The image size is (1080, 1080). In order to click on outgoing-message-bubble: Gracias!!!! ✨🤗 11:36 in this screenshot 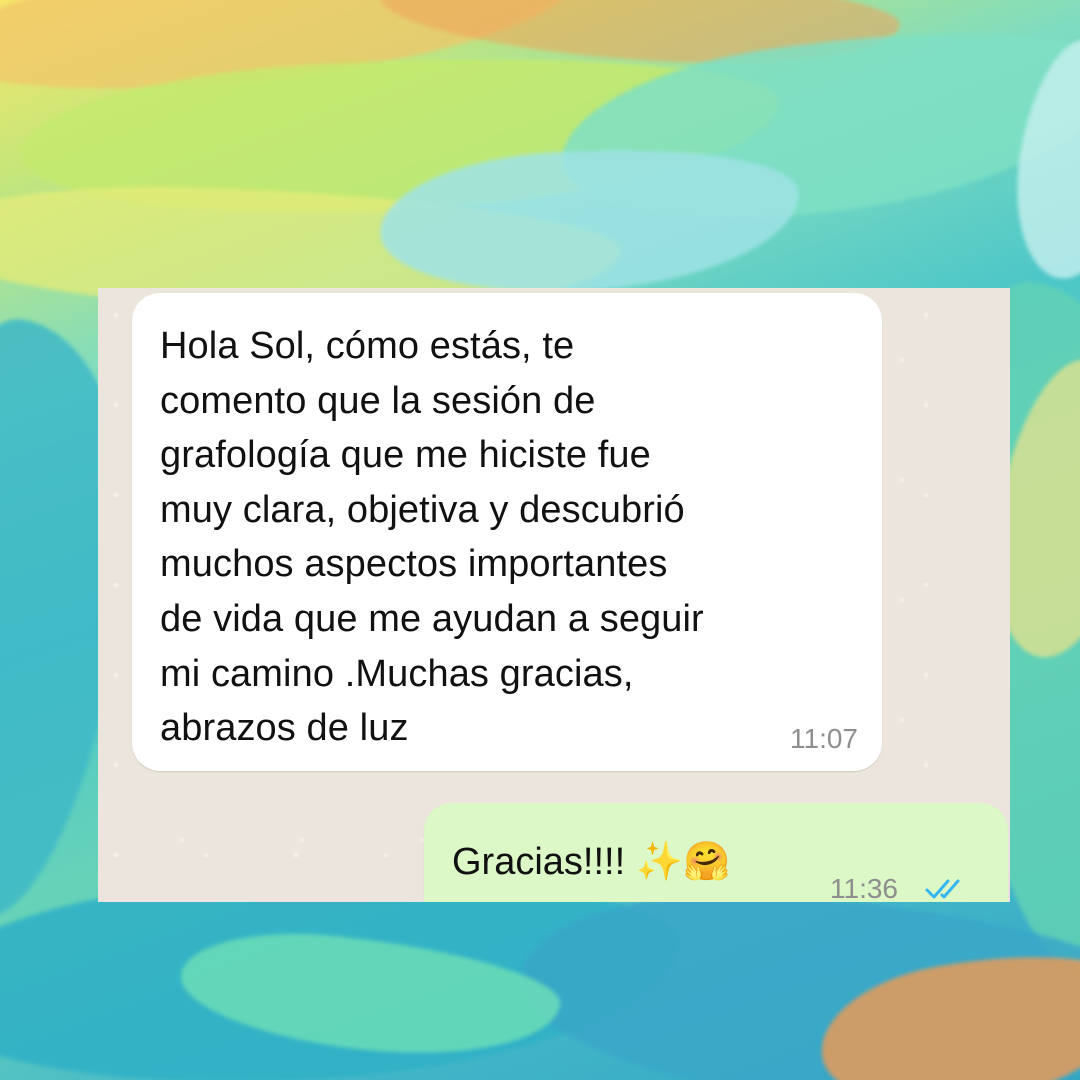, I will do `click(716, 852)`.